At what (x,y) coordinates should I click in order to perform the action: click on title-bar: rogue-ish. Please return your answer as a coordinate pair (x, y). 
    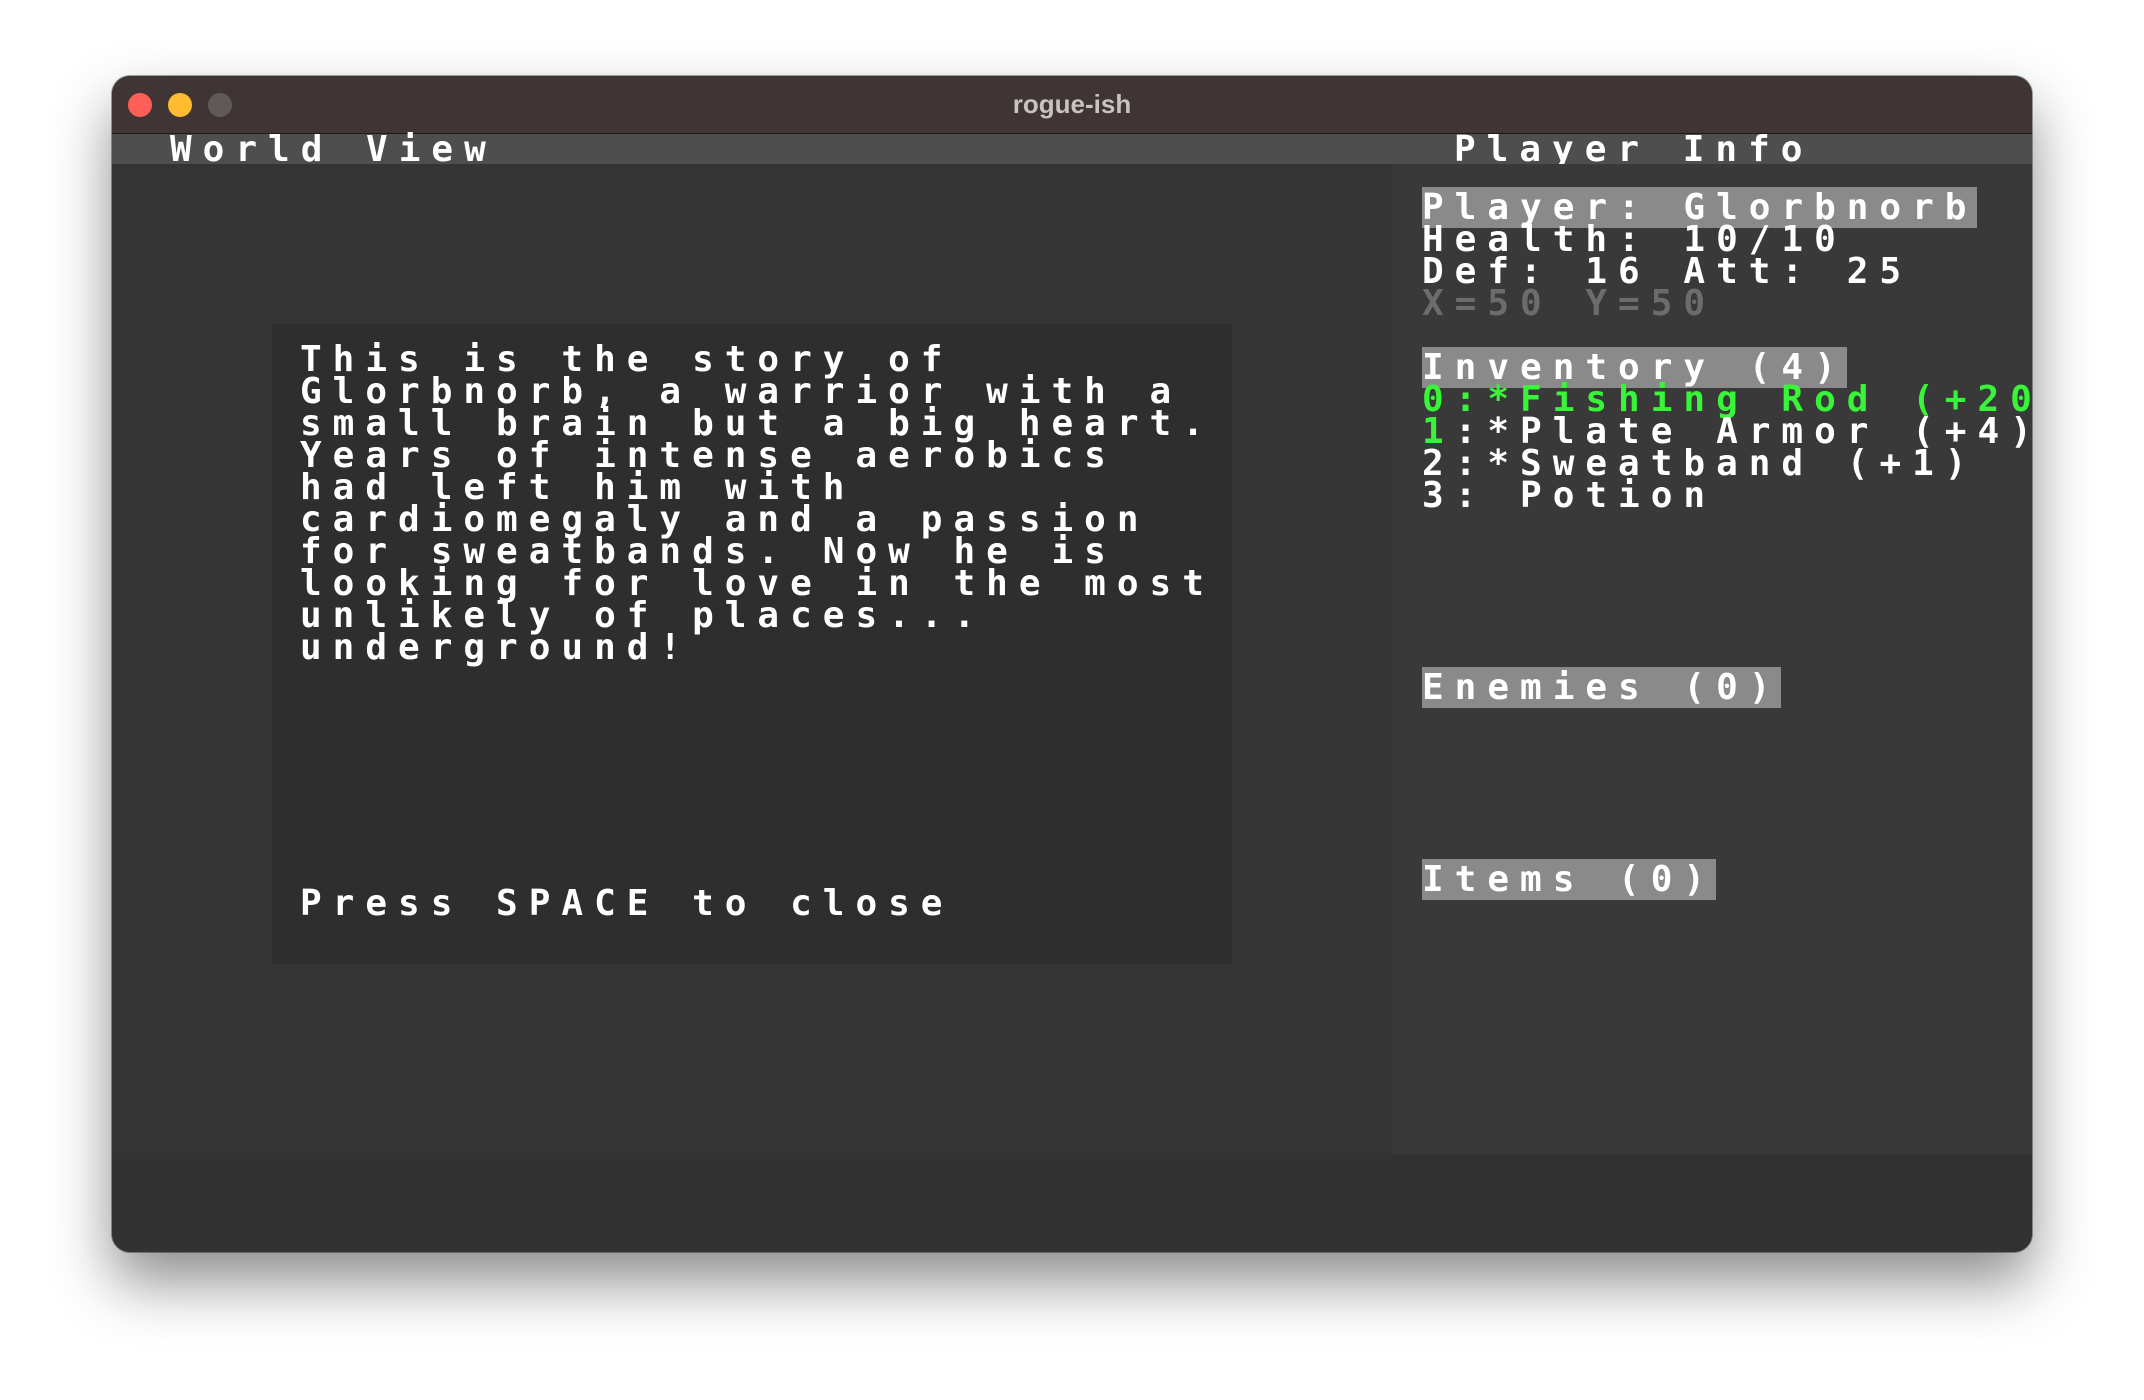
    Looking at the image, I should click on (1072, 105).